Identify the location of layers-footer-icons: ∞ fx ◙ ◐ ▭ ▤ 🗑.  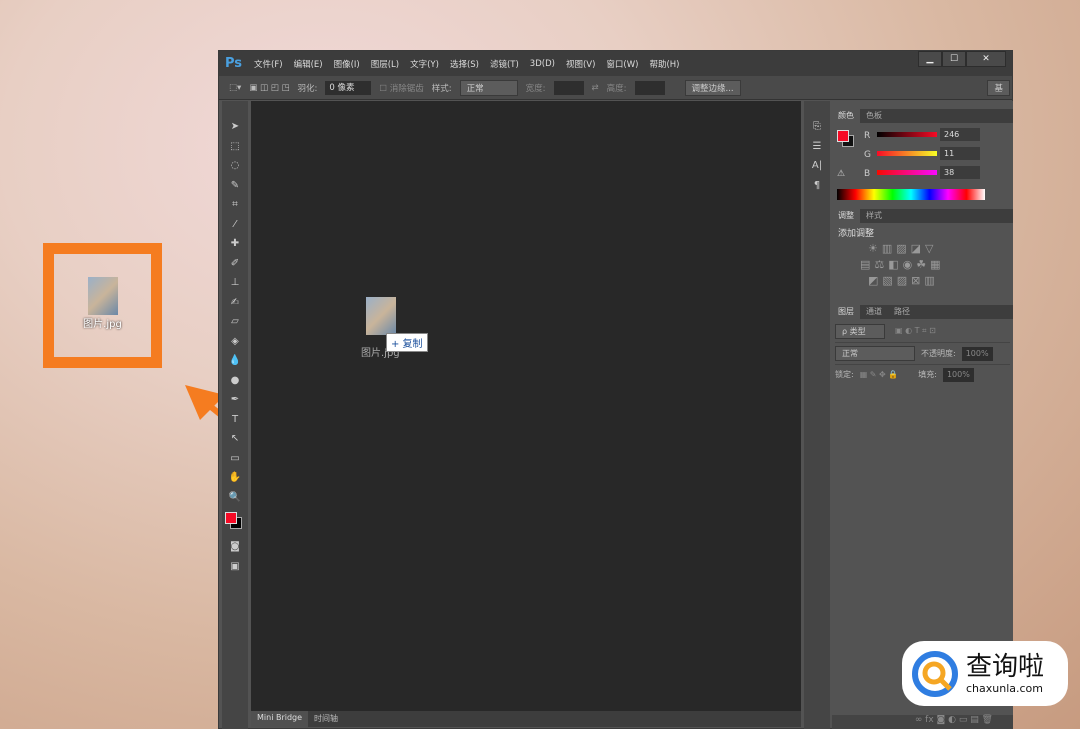
(922, 722).